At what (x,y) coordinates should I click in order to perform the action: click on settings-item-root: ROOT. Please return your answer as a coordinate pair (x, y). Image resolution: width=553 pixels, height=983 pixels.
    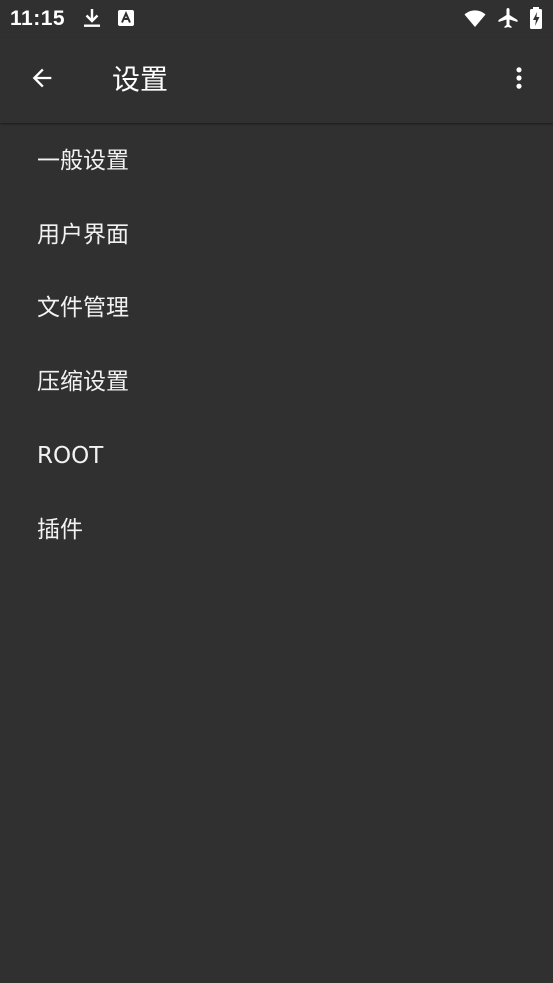
    Looking at the image, I should click on (276, 456).